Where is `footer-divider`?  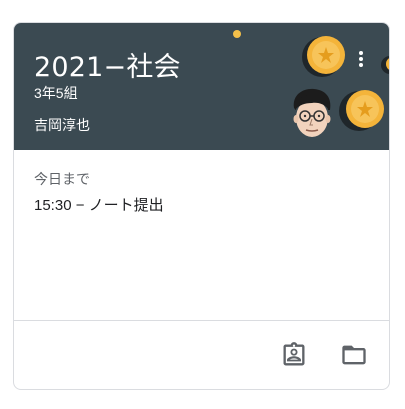 footer-divider is located at coordinates (201, 320).